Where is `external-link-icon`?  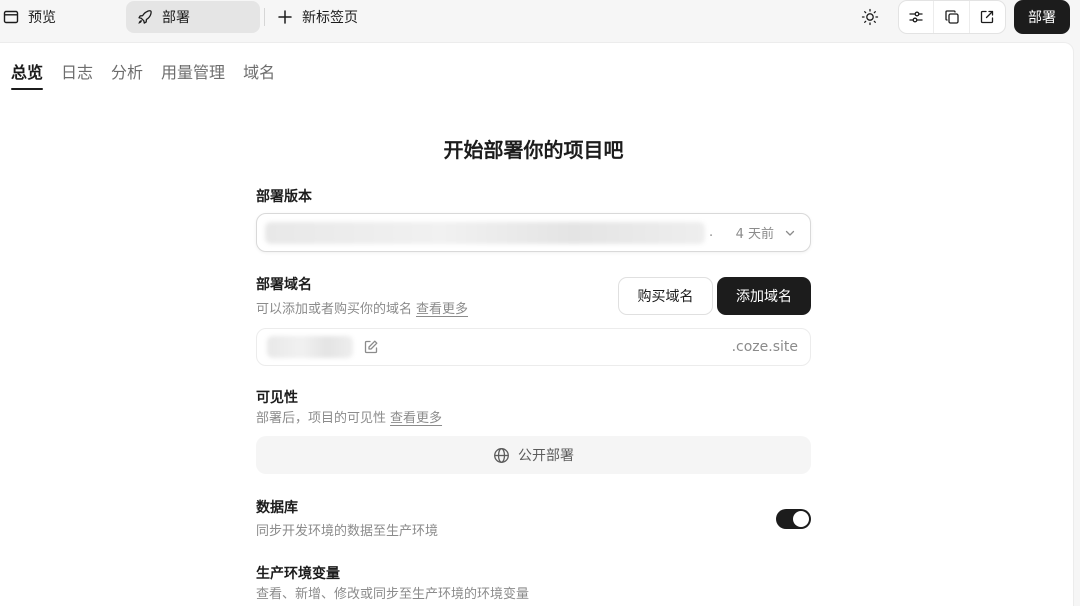 external-link-icon is located at coordinates (987, 17).